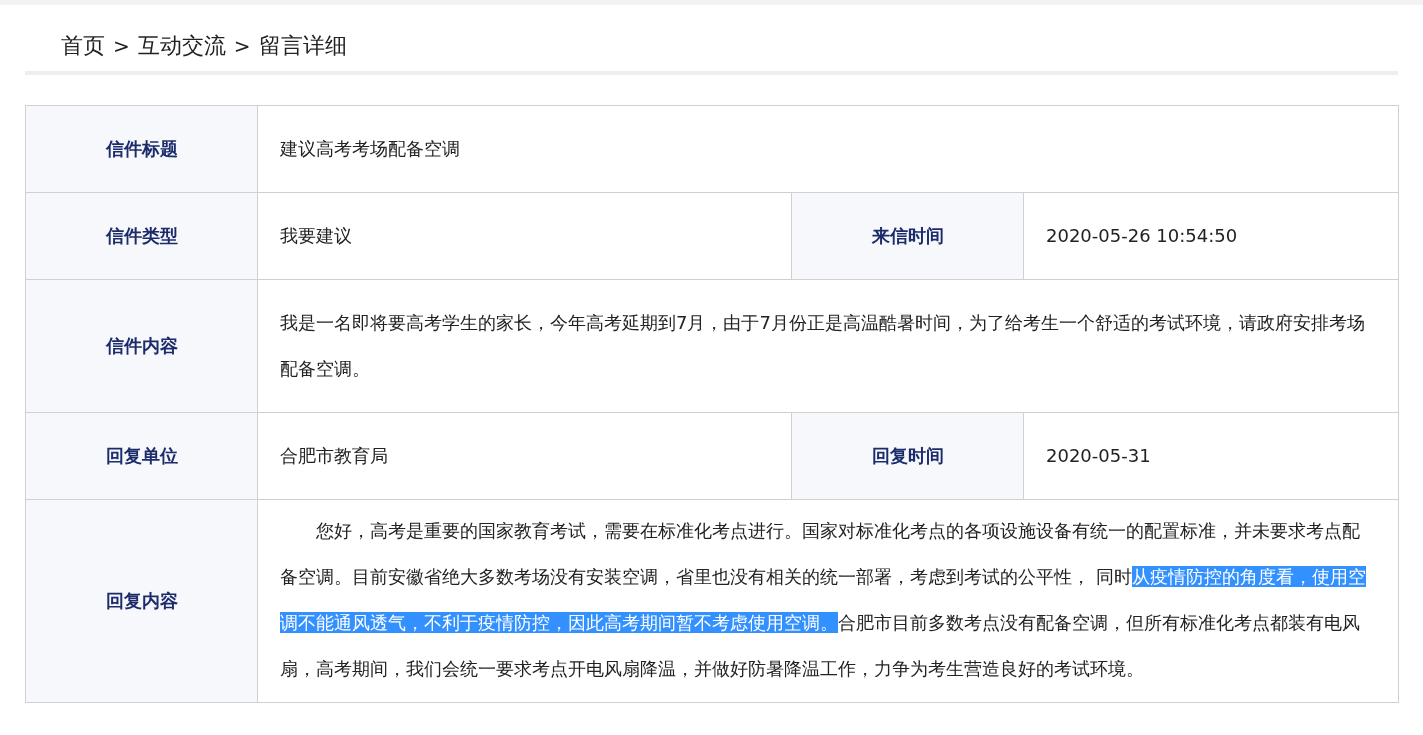 The height and width of the screenshot is (735, 1423). I want to click on field-label: 信件标题, so click(141, 149).